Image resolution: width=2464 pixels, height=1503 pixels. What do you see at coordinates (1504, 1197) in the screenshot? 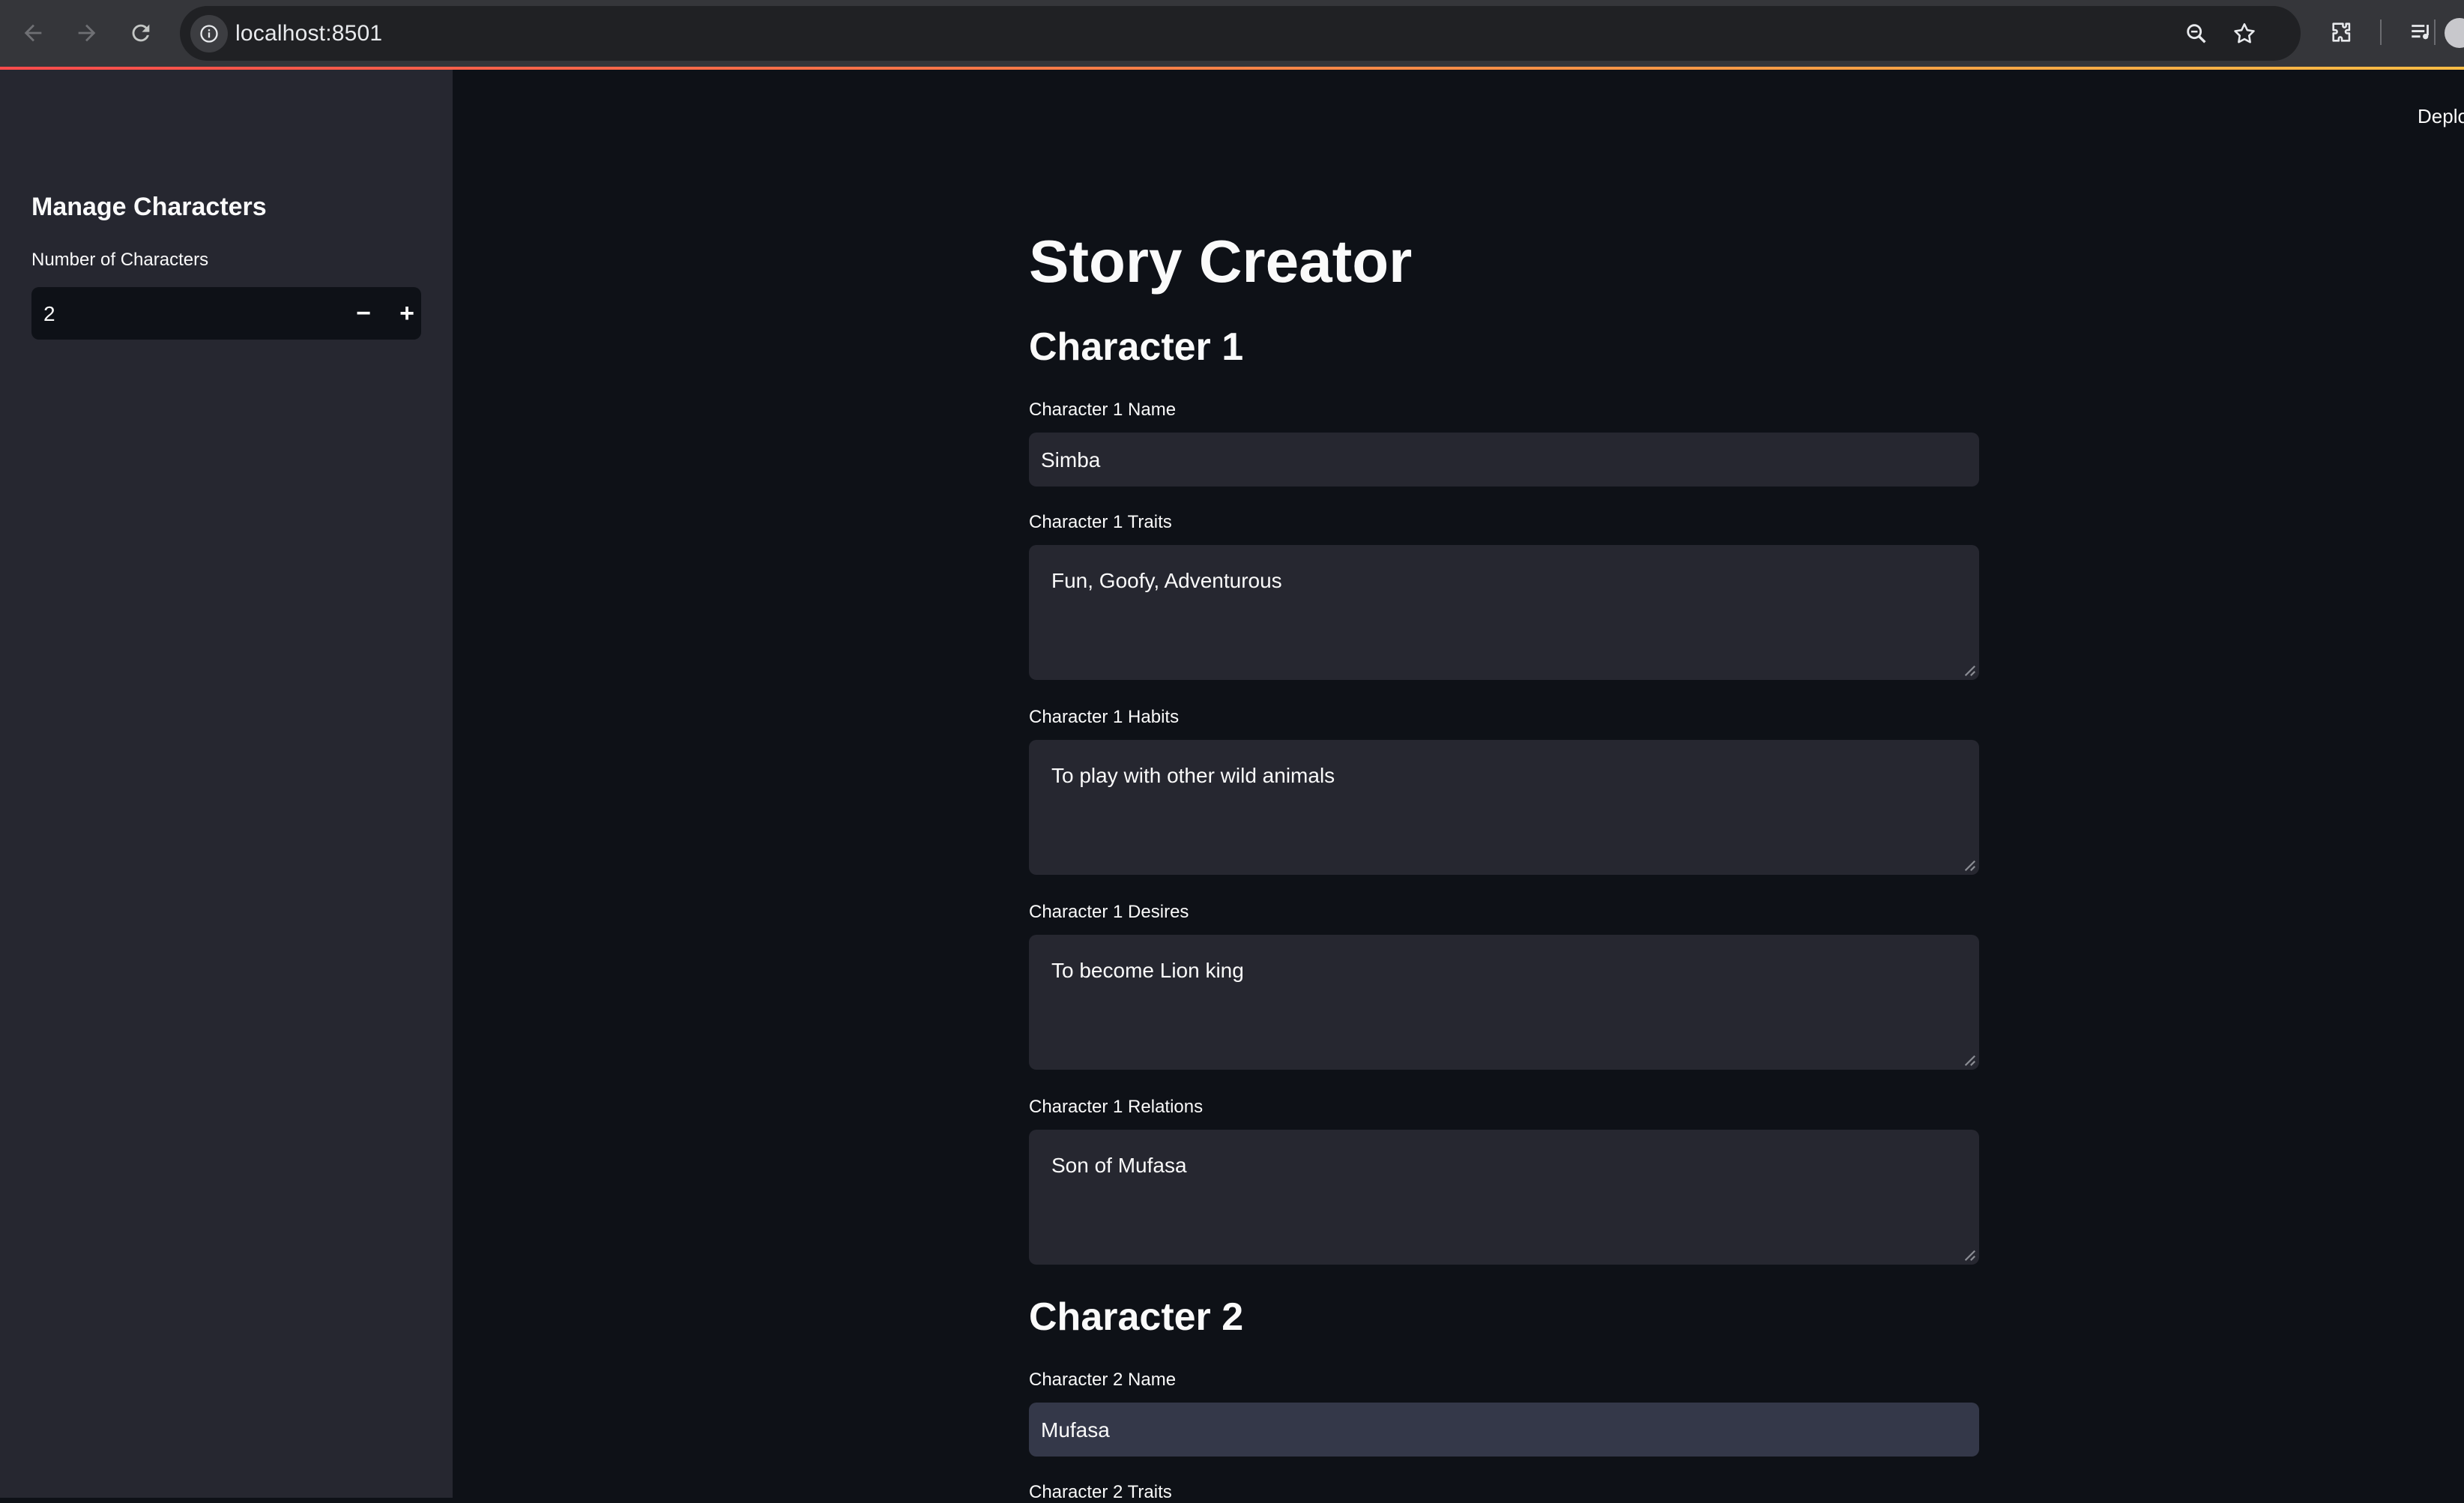
I see `character-1-relations-textarea: Son of Mufasa` at bounding box center [1504, 1197].